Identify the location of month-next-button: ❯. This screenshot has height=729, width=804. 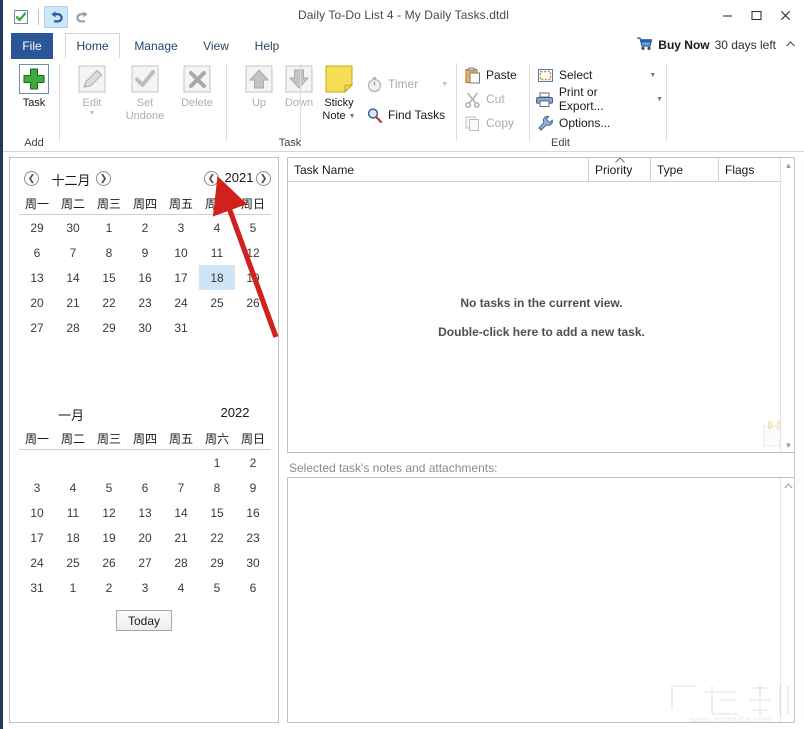
(103, 178).